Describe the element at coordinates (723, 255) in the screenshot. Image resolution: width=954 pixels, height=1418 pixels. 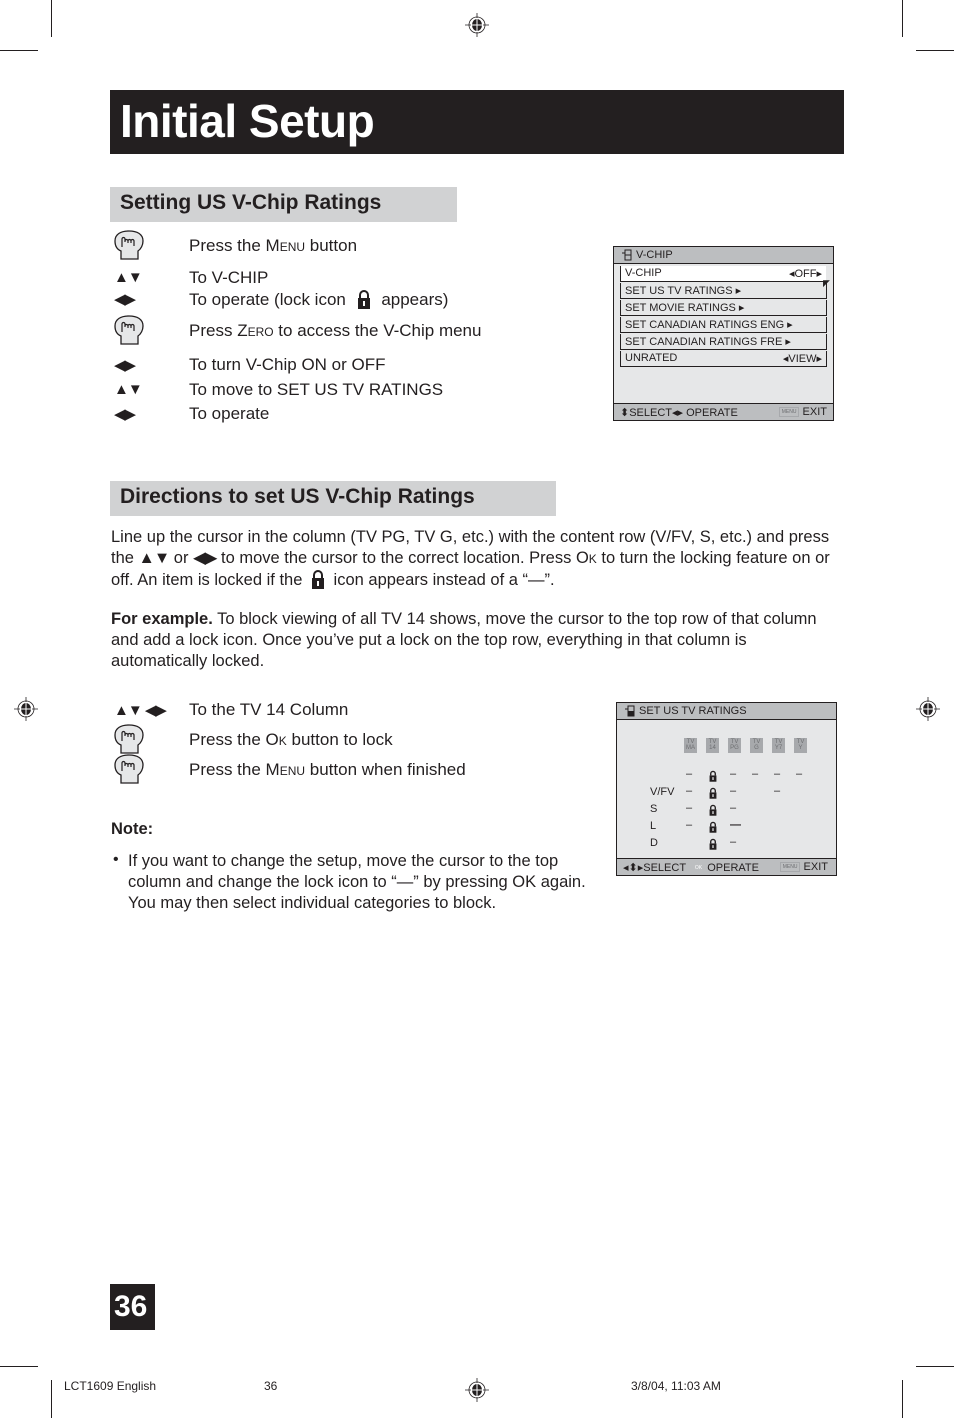
I see `vchip-menu-titlebar: V-CHIP` at that location.